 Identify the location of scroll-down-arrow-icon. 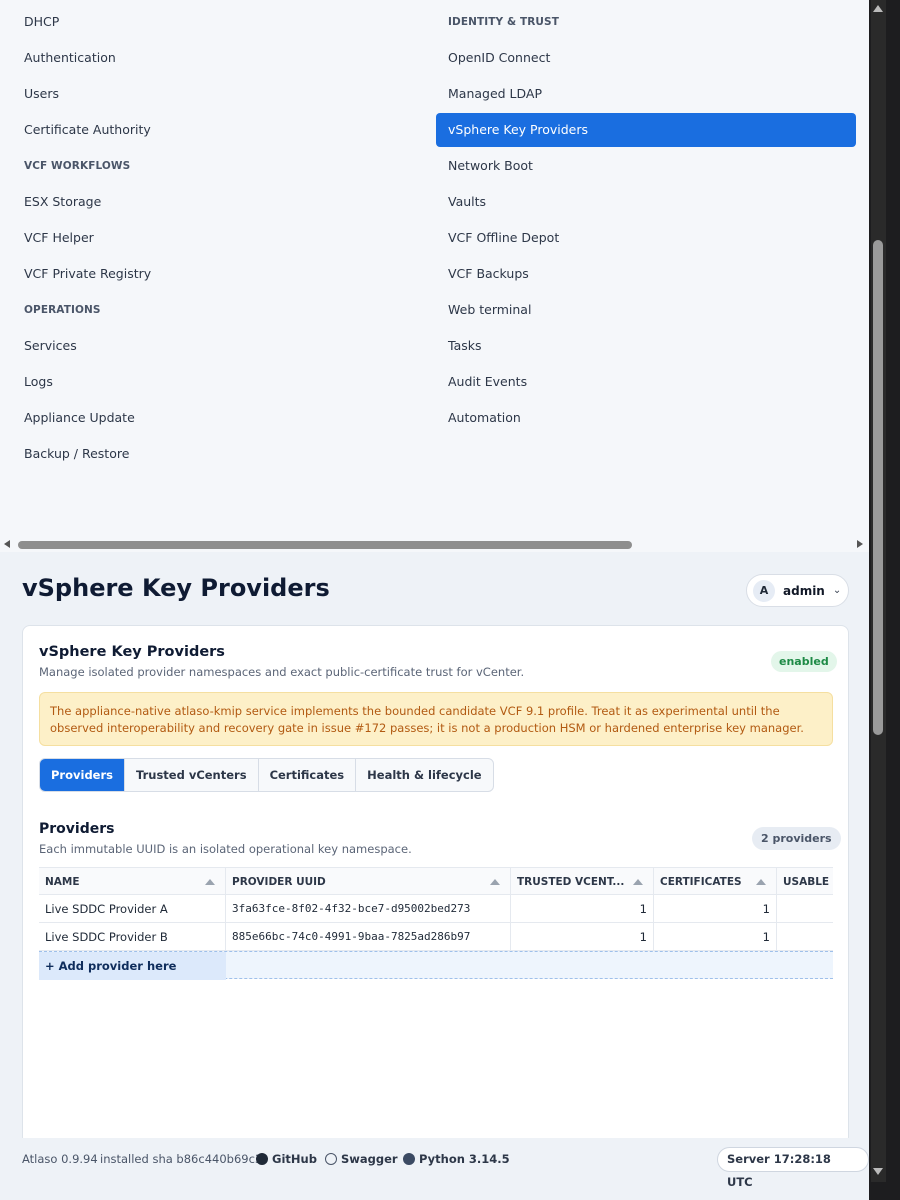
(878, 1171).